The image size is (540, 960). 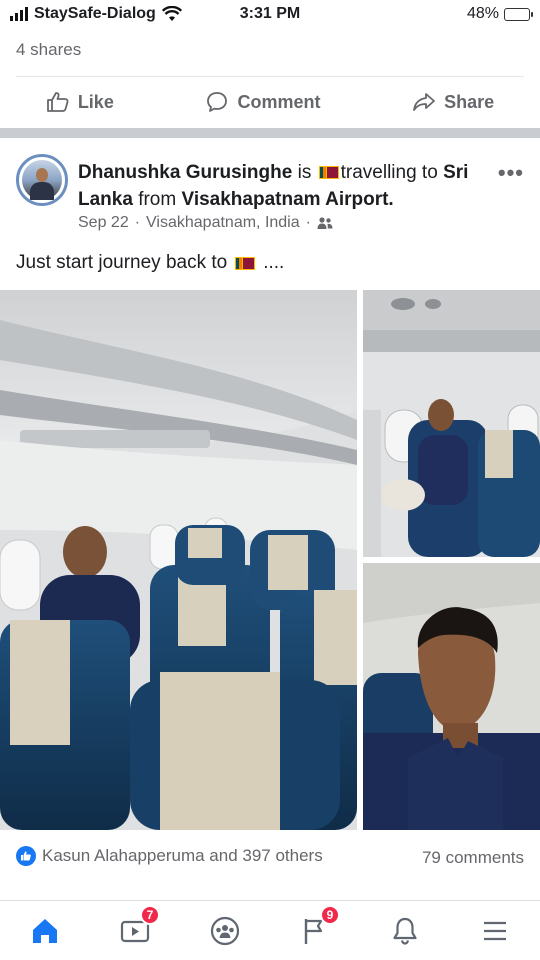 I want to click on bottom-navigation: 7 9, so click(x=270, y=930).